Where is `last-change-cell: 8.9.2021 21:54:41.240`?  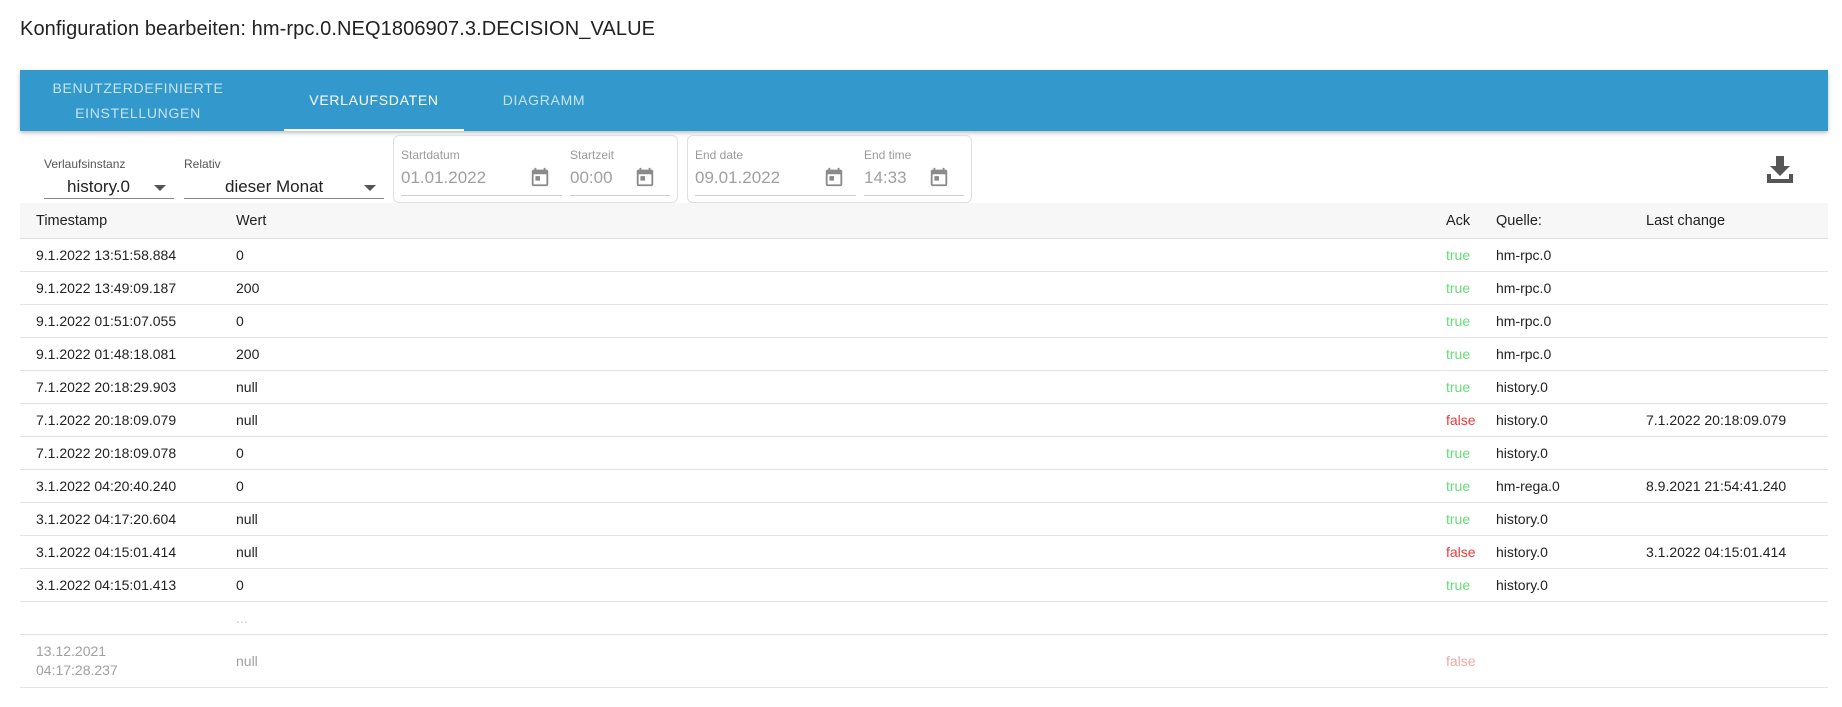
last-change-cell: 8.9.2021 21:54:41.240 is located at coordinates (1737, 486).